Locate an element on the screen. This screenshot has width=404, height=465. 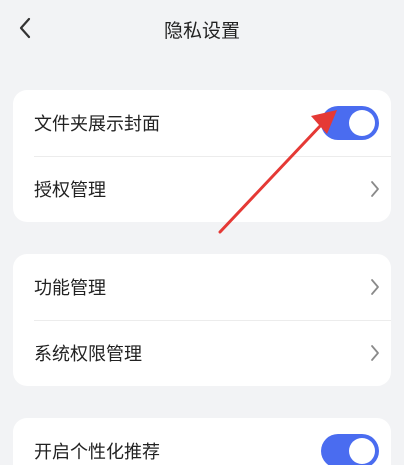
folder-cover-toggle is located at coordinates (350, 123).